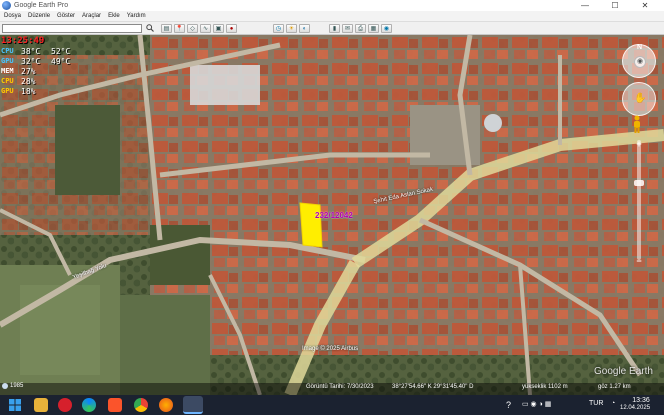 The height and width of the screenshot is (415, 664). I want to click on google-earth-taskbar-icon, so click(193, 405).